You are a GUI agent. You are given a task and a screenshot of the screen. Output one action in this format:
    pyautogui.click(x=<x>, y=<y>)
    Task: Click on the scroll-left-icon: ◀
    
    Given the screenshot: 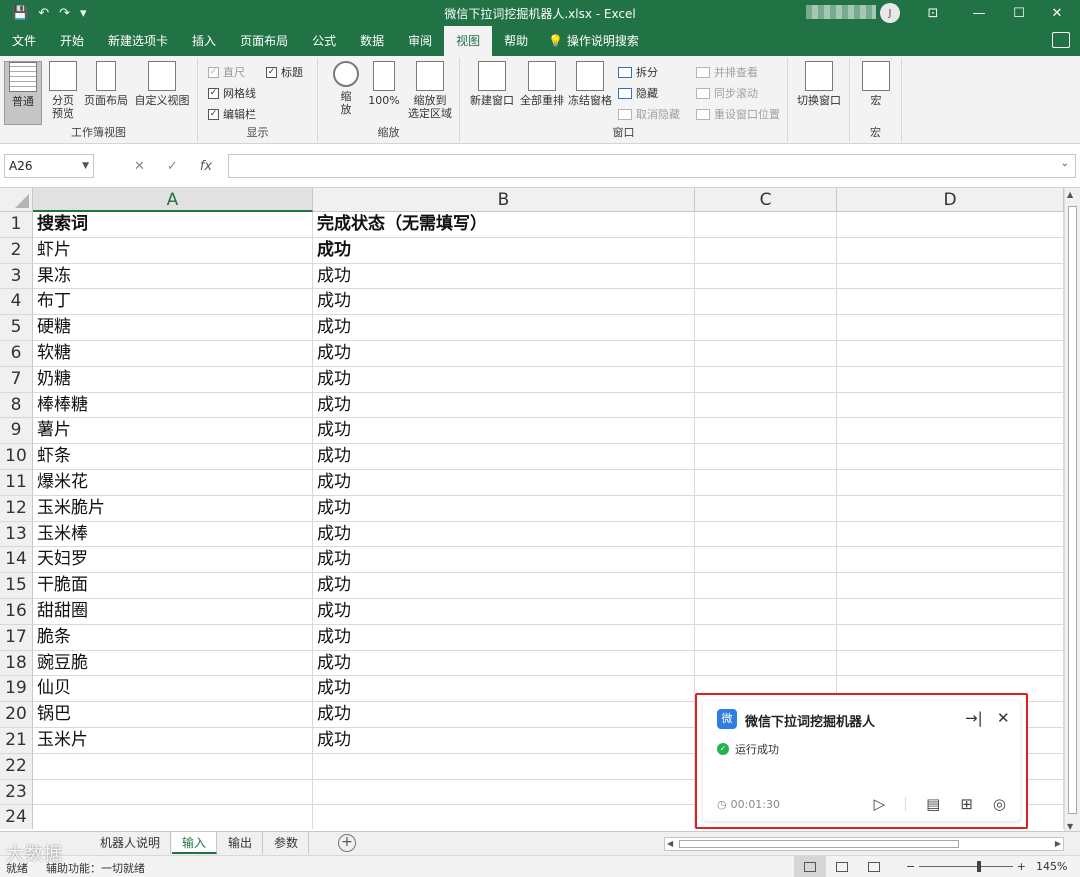 What is the action you would take?
    pyautogui.click(x=670, y=844)
    